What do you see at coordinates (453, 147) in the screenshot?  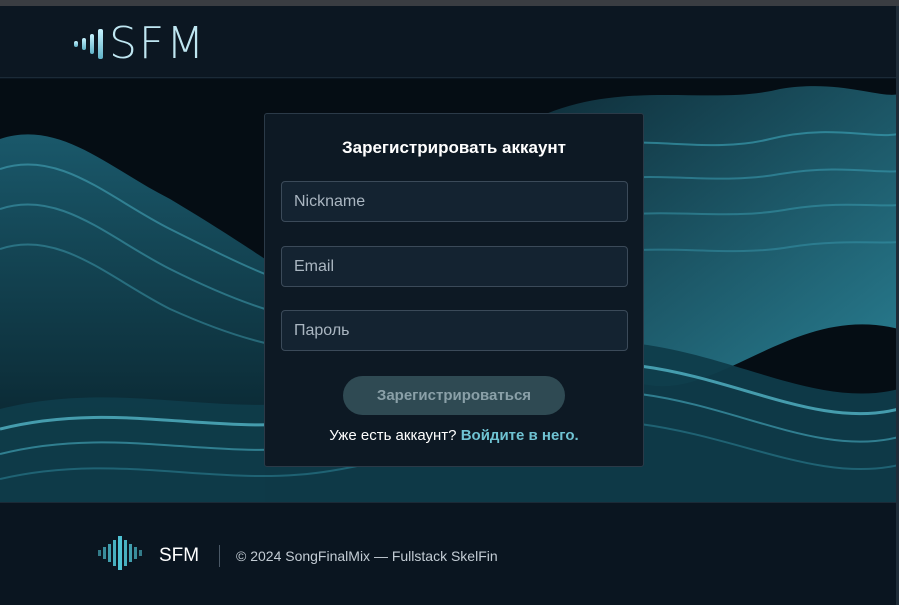 I see `form-title: Зарегистрировать аккаунт` at bounding box center [453, 147].